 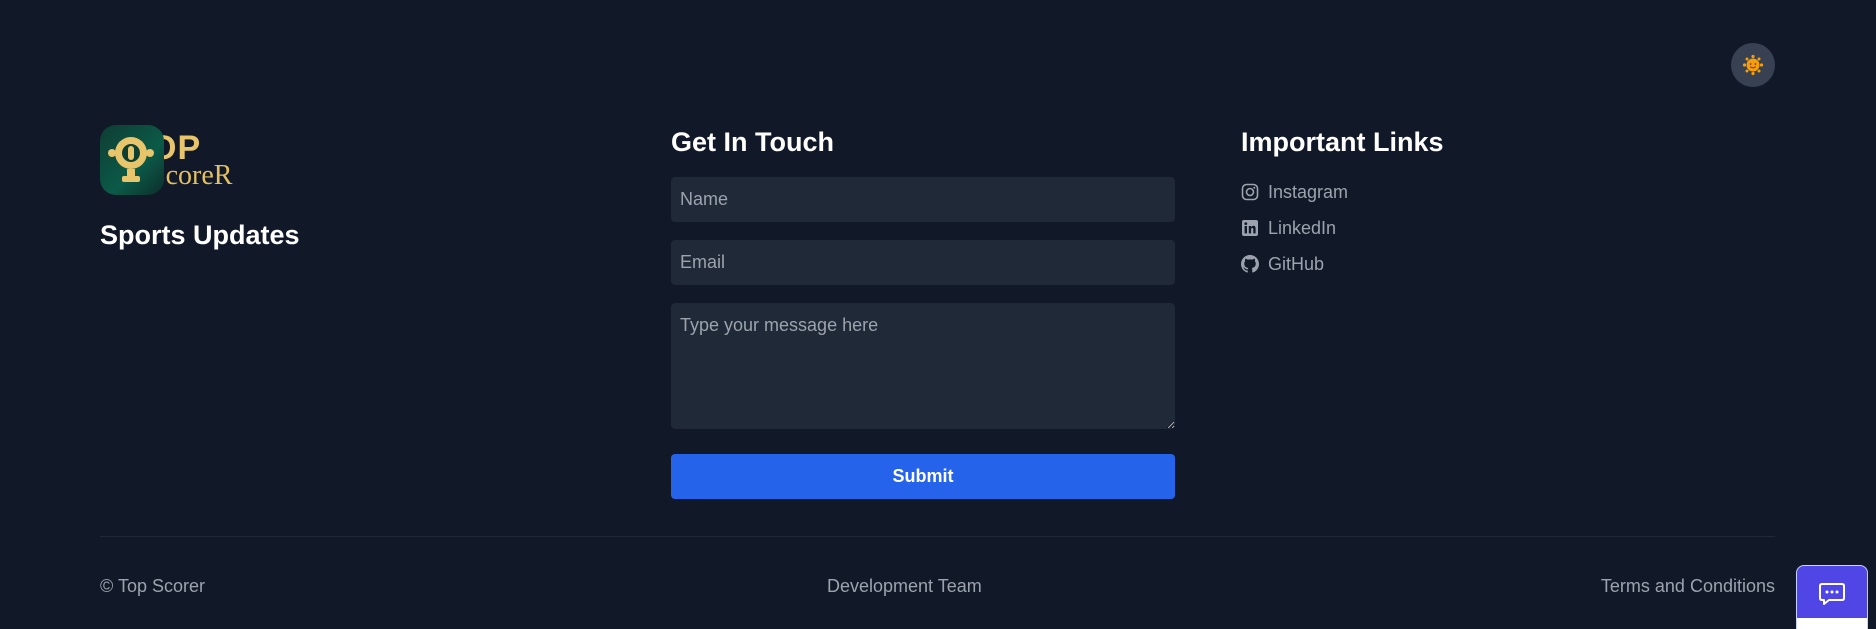 I want to click on submit-button: Submit, so click(x=923, y=476).